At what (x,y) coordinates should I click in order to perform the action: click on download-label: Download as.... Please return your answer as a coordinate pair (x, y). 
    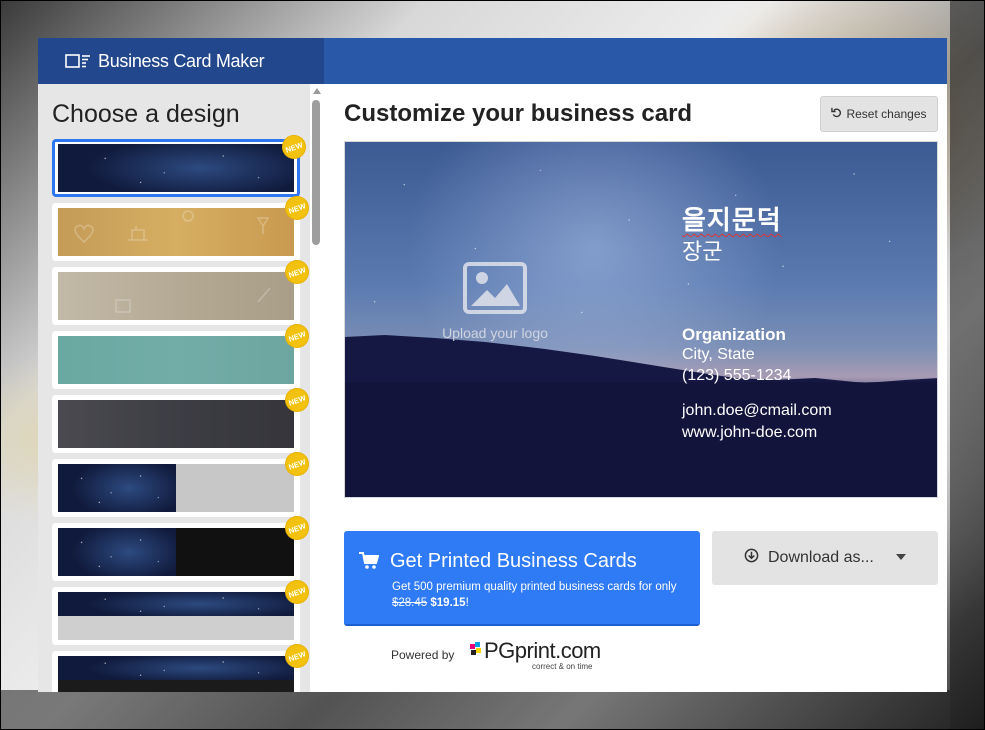
    Looking at the image, I should click on (821, 557).